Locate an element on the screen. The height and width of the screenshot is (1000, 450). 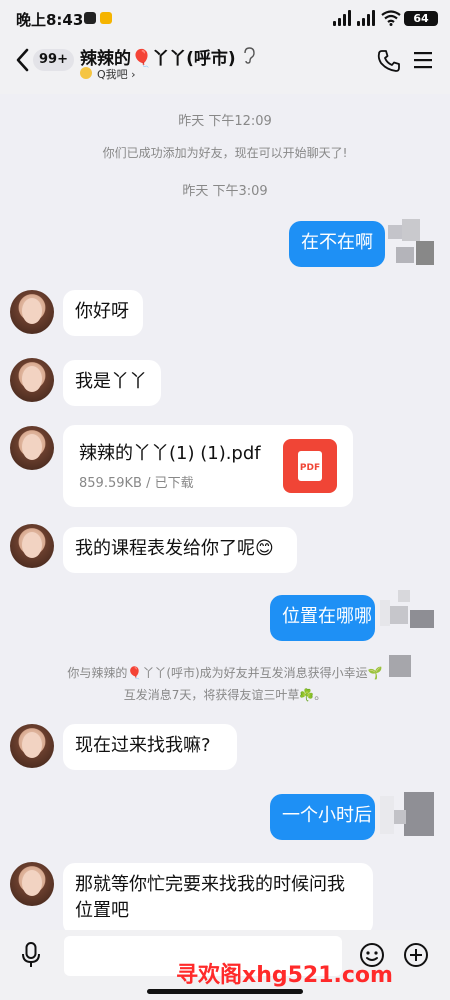
unread-badge: 99+ is located at coordinates (53, 60).